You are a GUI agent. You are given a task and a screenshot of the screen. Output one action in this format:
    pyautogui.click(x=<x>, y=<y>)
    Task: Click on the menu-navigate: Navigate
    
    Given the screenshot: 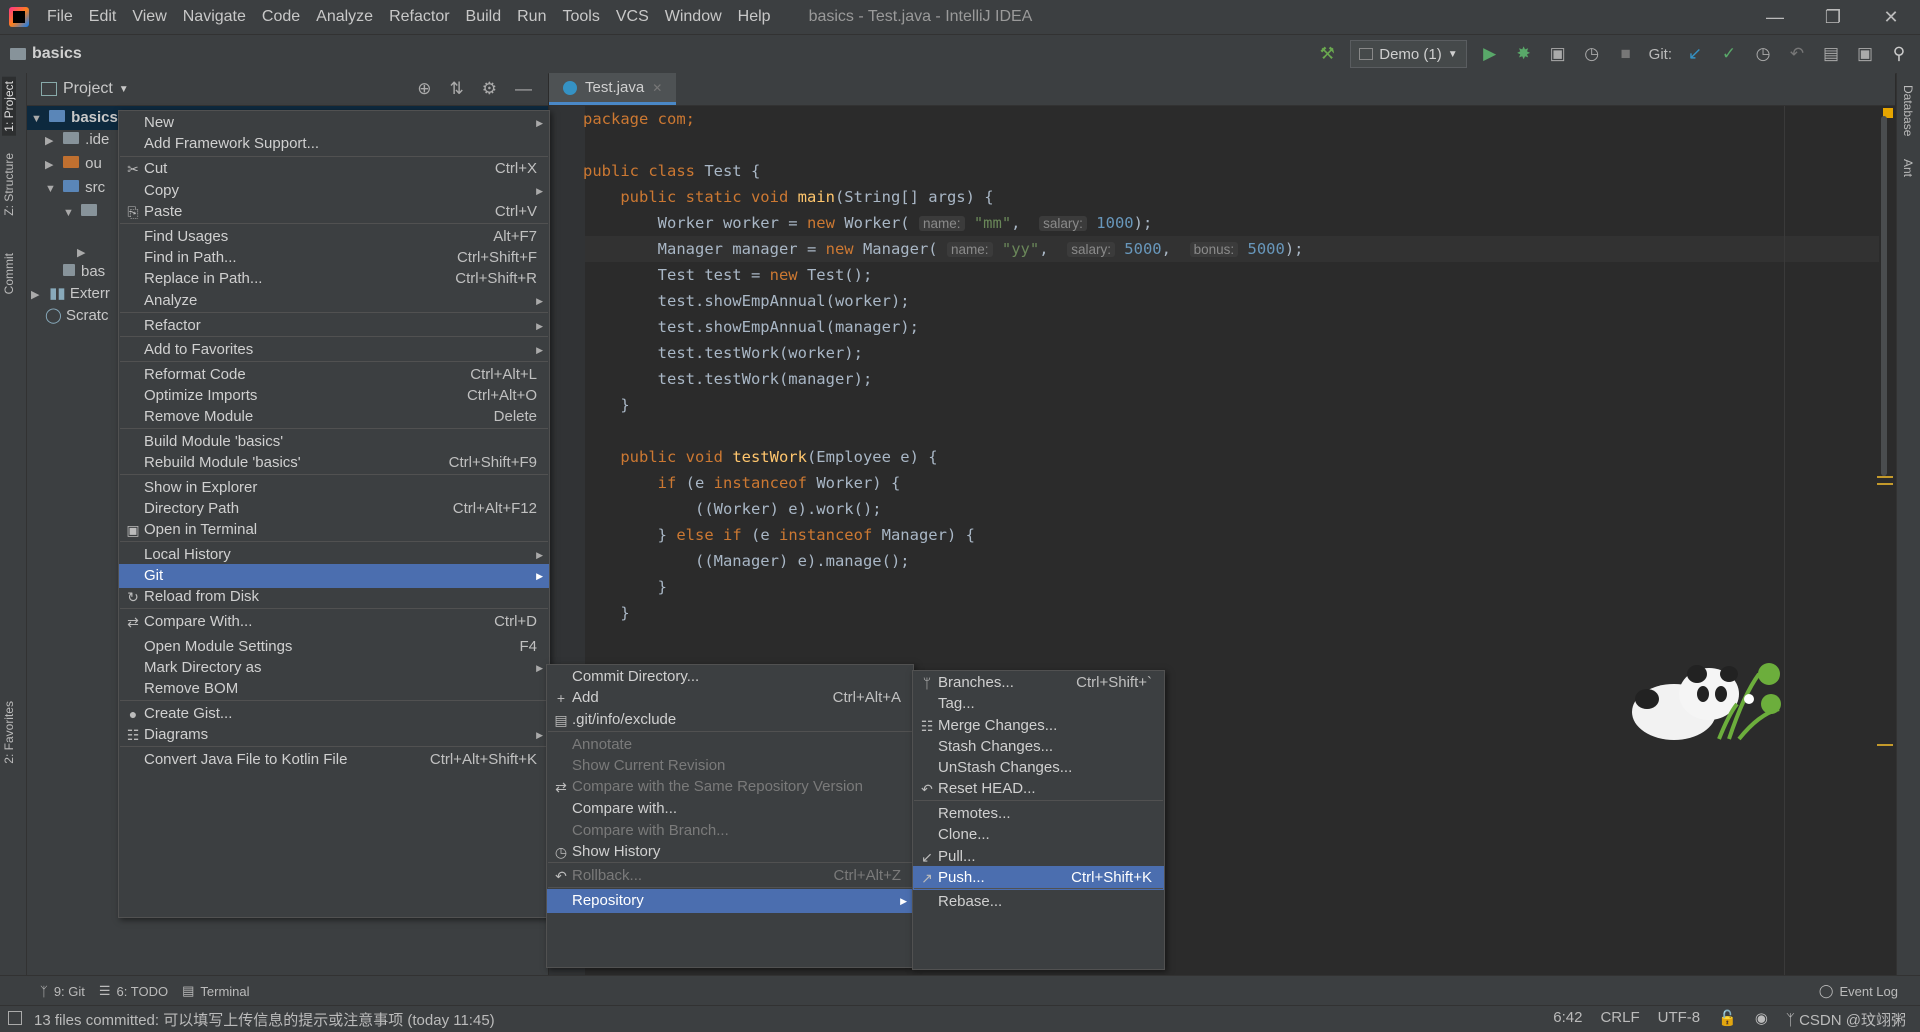 What is the action you would take?
    pyautogui.click(x=214, y=17)
    